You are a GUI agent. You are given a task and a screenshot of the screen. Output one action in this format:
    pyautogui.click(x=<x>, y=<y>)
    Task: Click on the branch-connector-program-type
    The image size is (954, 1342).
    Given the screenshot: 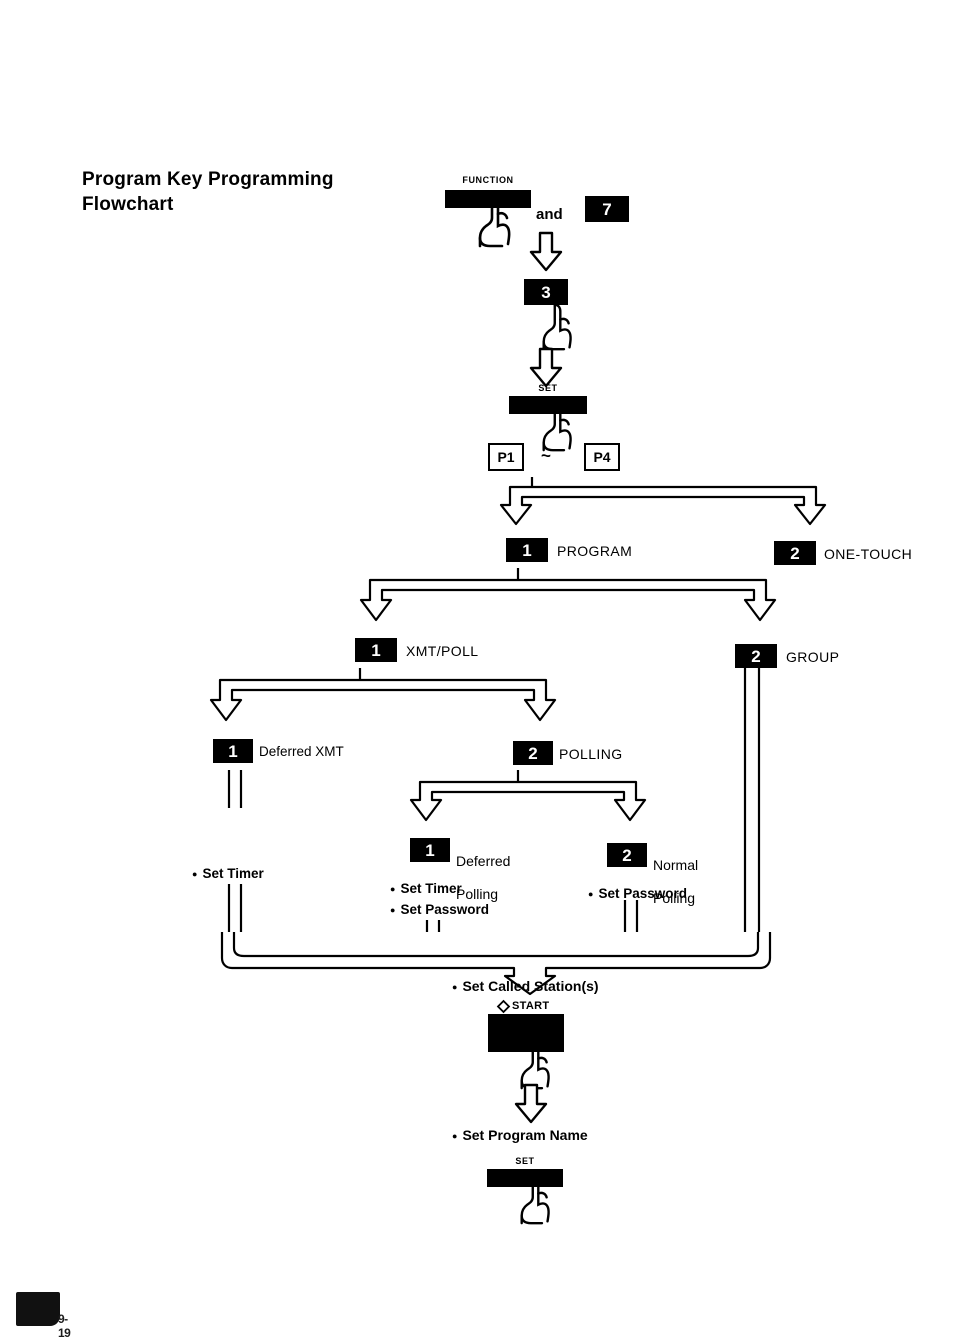 What is the action you would take?
    pyautogui.click(x=663, y=504)
    